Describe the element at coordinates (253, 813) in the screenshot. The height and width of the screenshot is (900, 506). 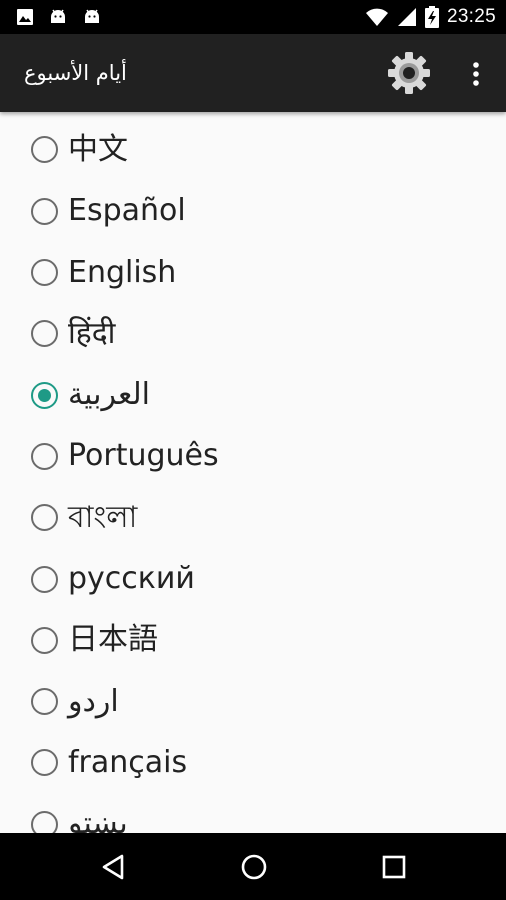
I see `language-option: پښتو` at that location.